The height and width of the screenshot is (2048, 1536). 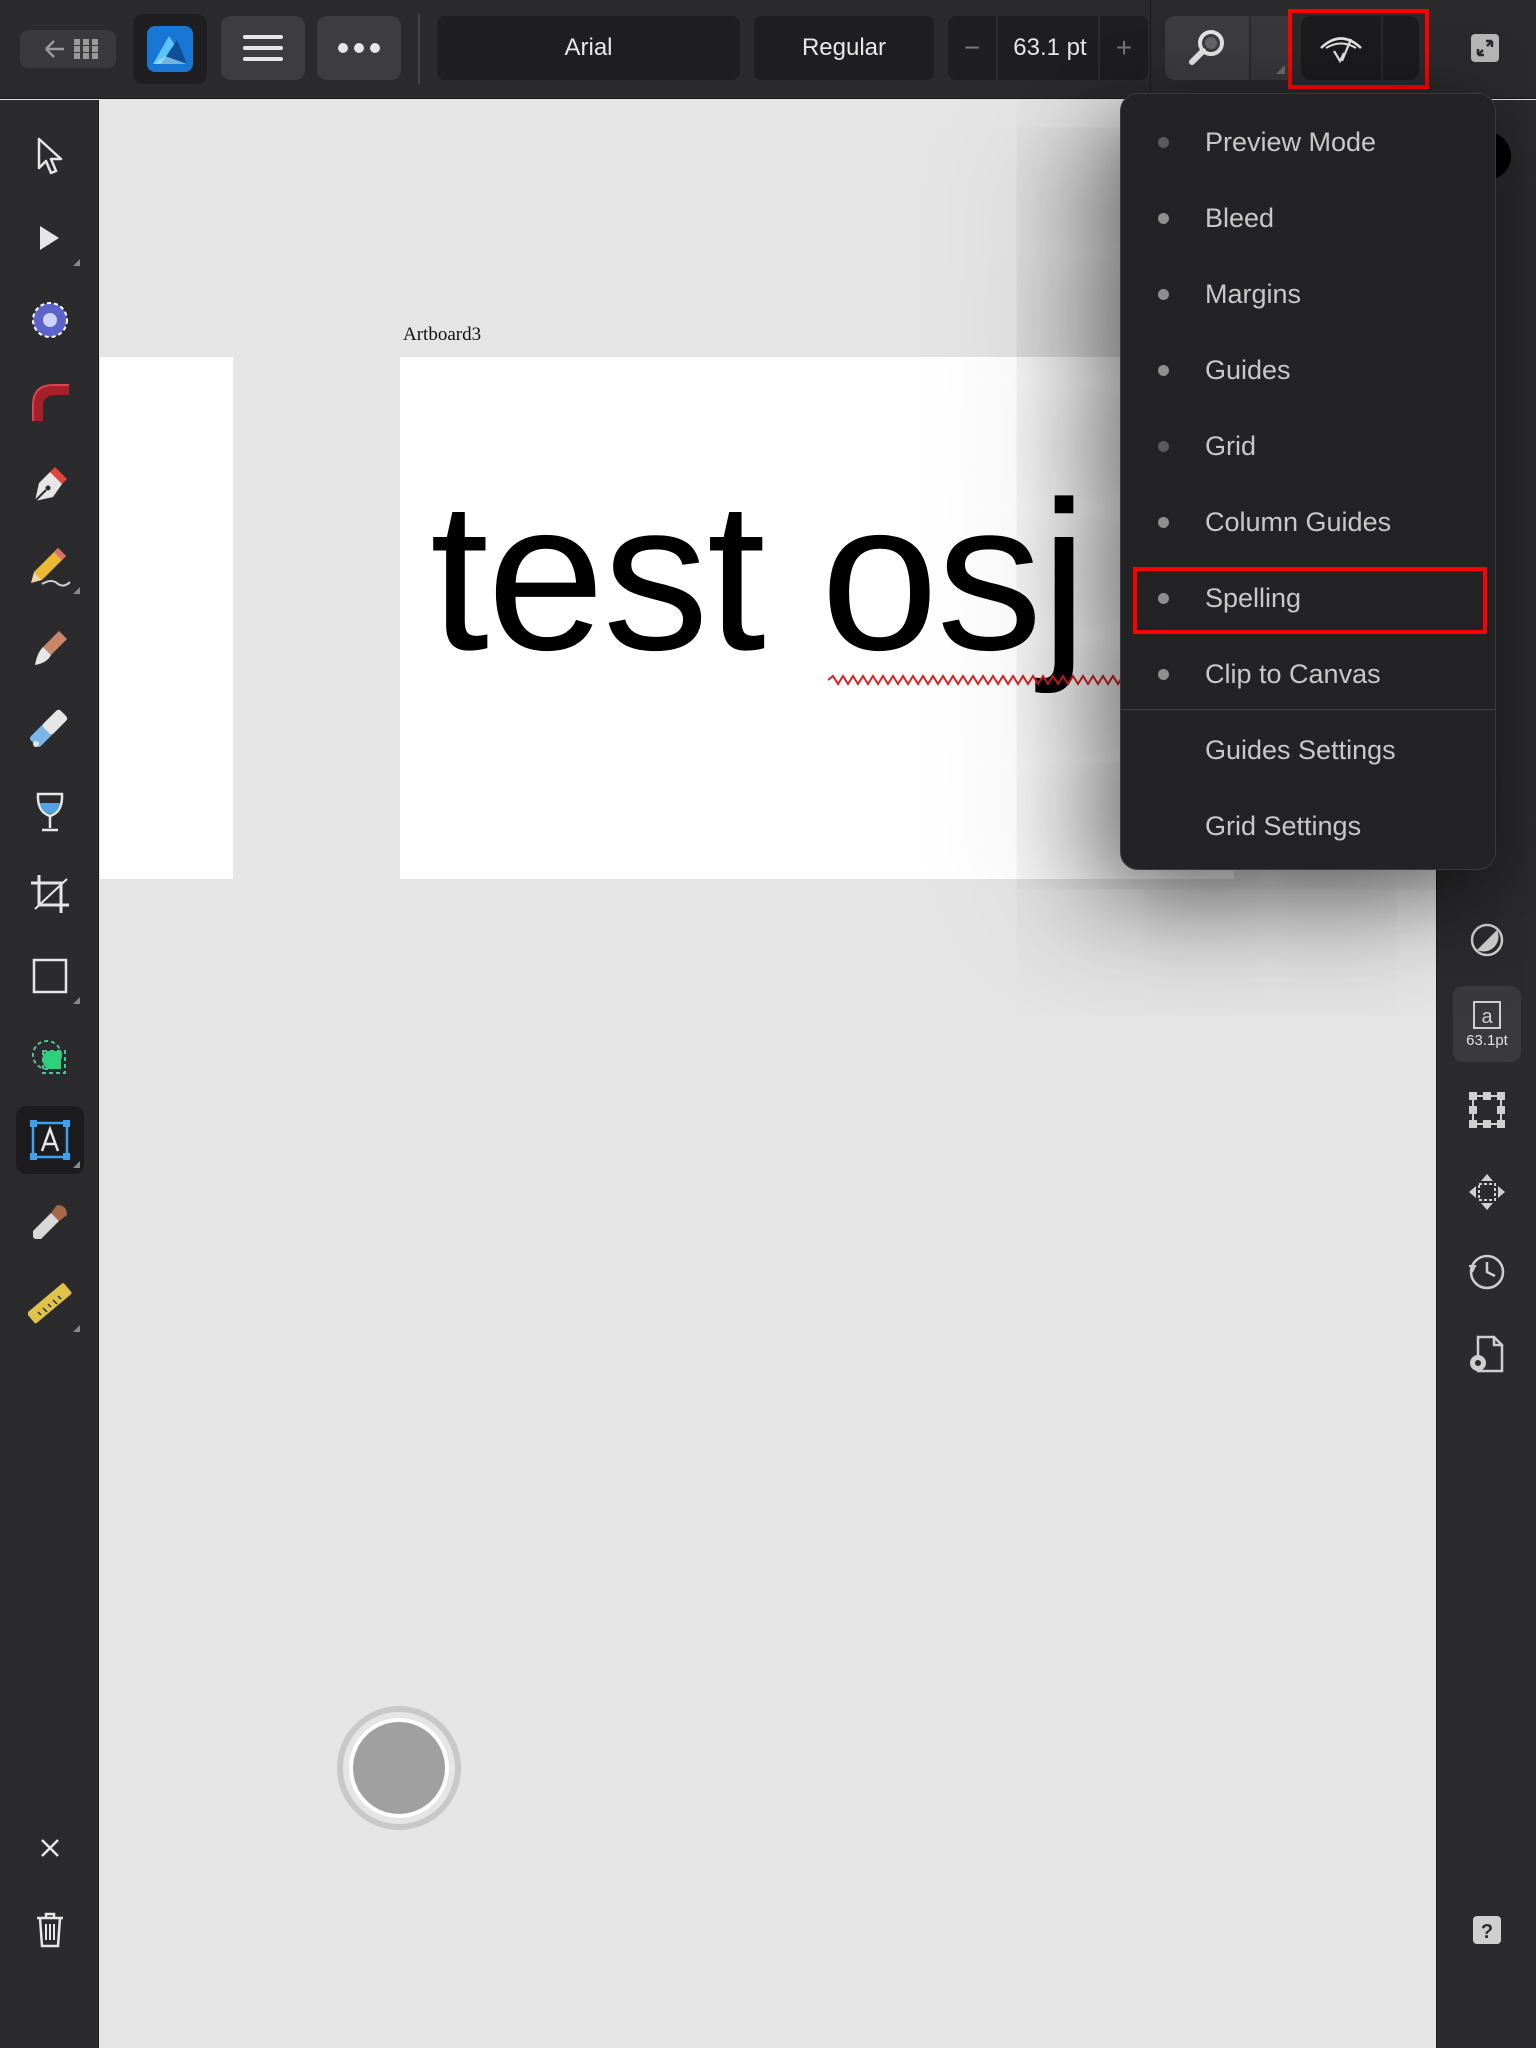 I want to click on appearance-icon, so click(x=1487, y=940).